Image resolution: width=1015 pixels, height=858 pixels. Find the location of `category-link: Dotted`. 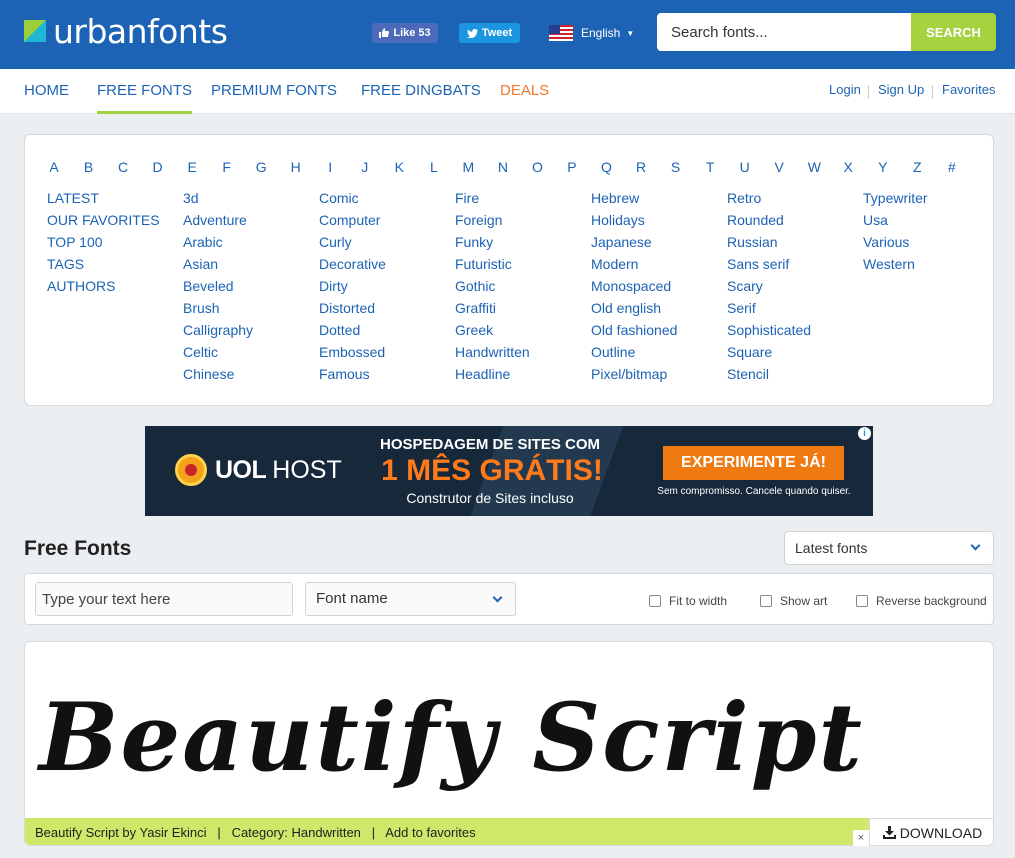

category-link: Dotted is located at coordinates (352, 332).